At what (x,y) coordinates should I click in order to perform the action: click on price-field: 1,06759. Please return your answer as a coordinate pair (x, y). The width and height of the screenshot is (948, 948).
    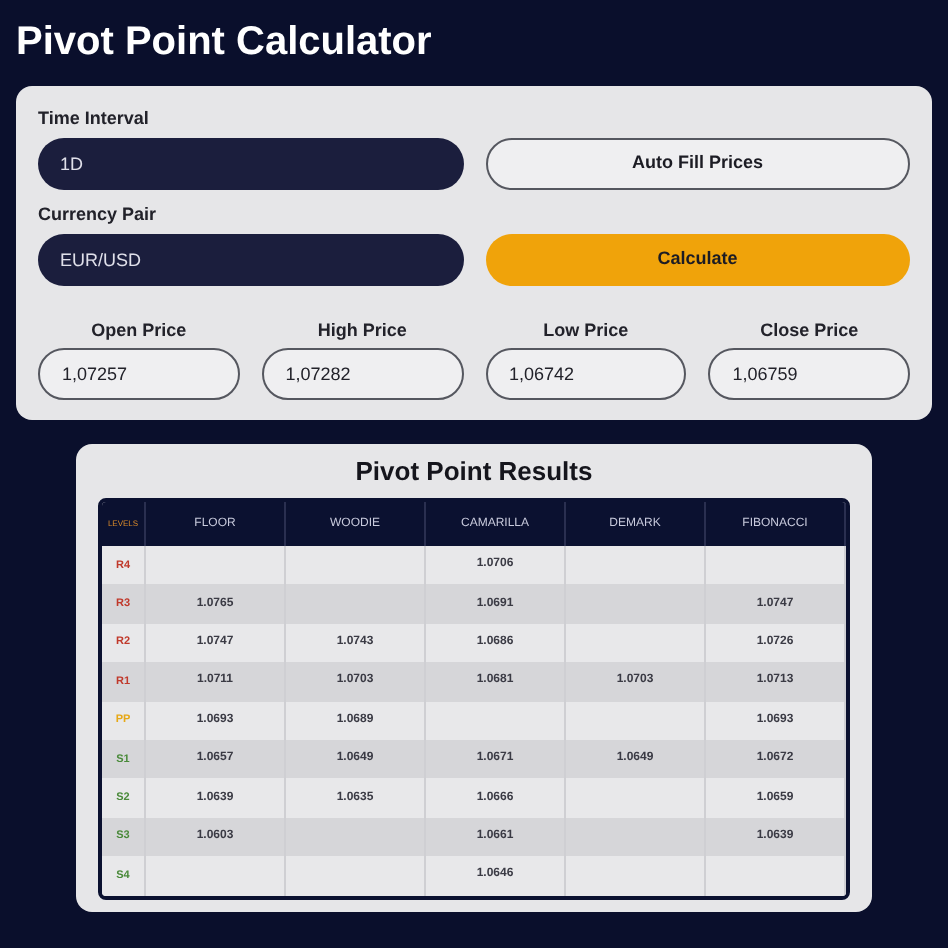
    Looking at the image, I should click on (809, 374).